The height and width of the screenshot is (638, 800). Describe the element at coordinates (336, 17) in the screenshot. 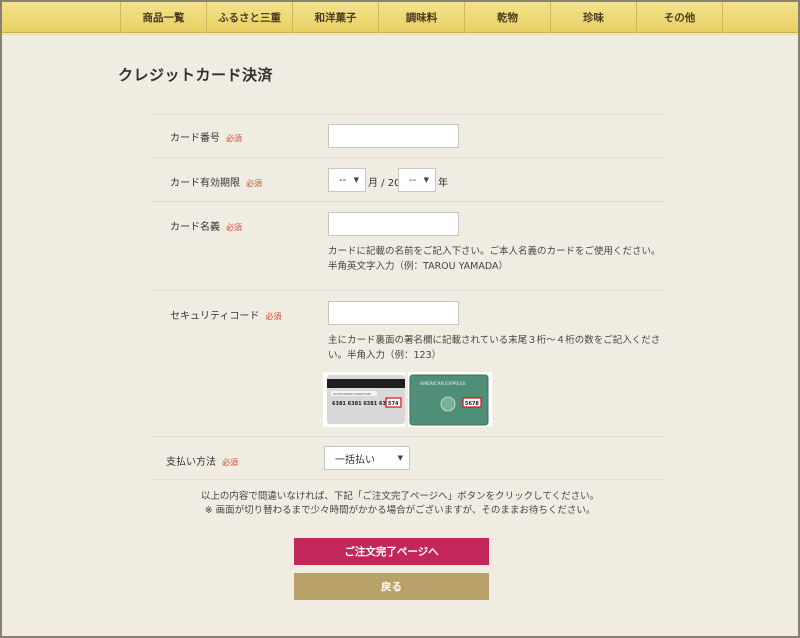

I see `nav-item-sweets: 和洋菓子` at that location.